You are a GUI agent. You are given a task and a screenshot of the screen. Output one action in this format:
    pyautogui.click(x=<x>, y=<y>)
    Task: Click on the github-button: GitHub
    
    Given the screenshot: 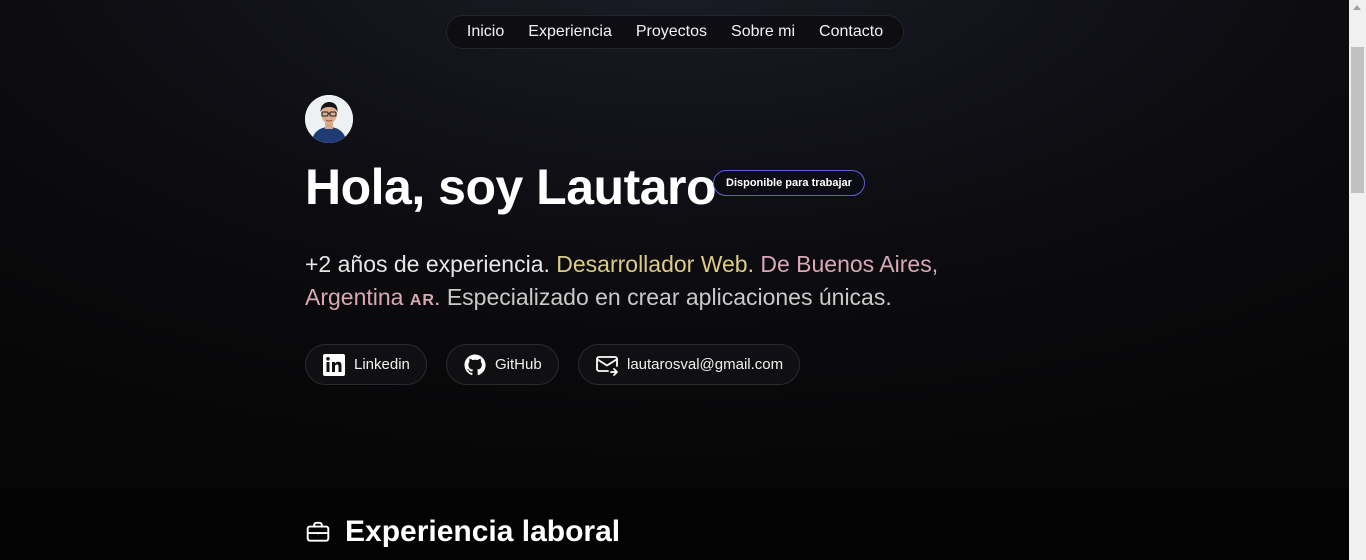 What is the action you would take?
    pyautogui.click(x=502, y=364)
    